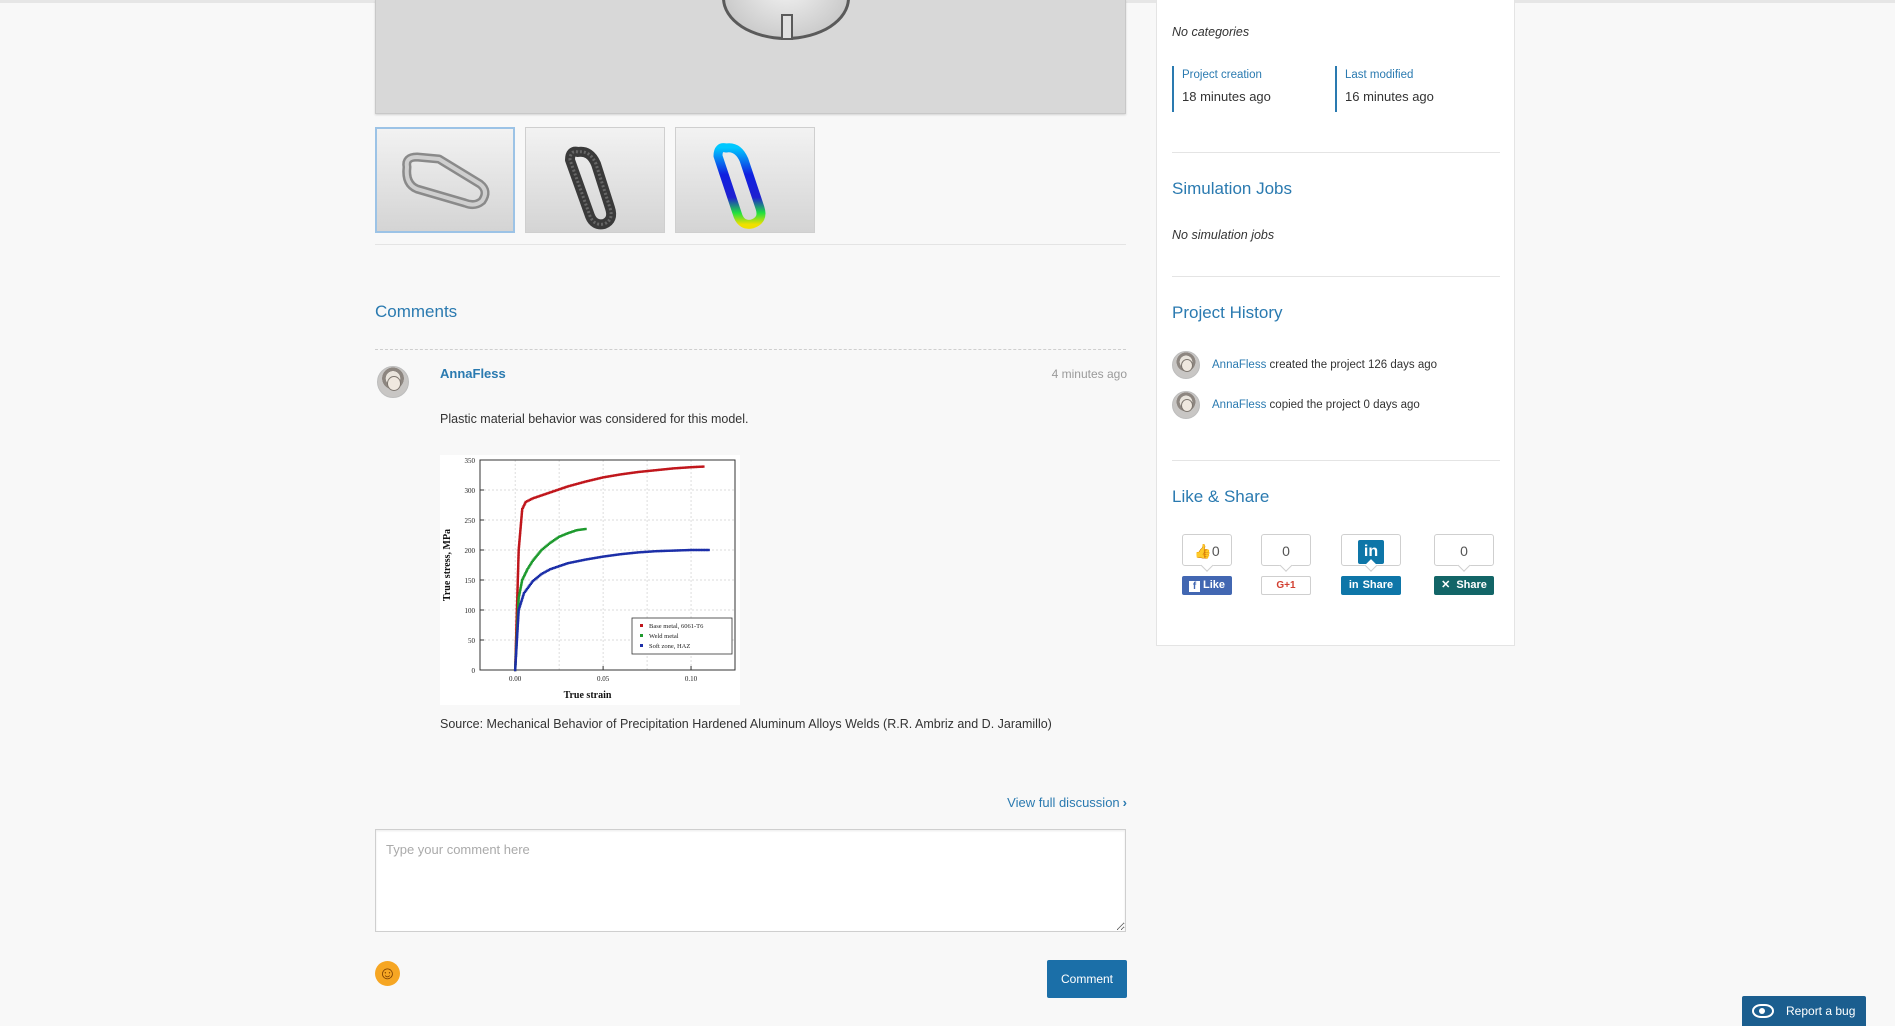 This screenshot has height=1026, width=1895. I want to click on linkedin-small-icon: in, so click(1353, 585).